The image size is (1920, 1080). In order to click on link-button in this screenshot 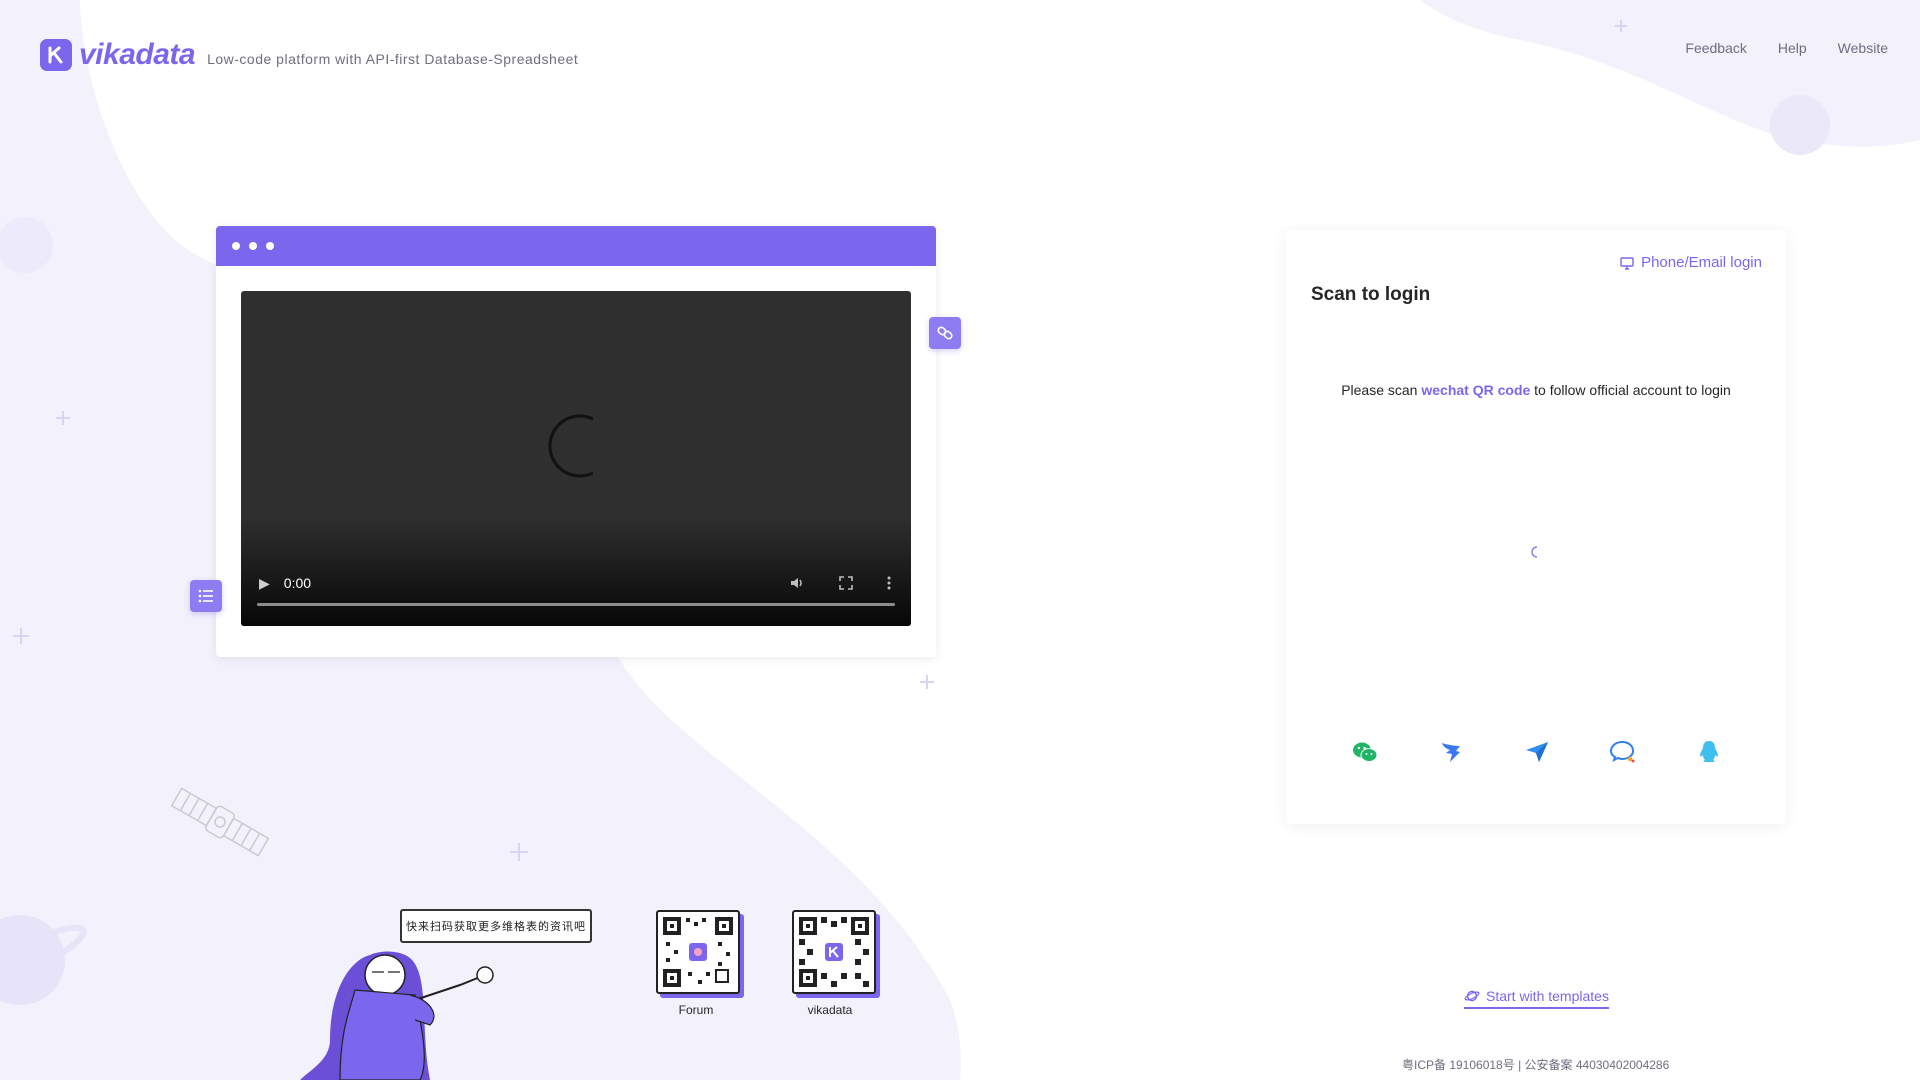, I will do `click(945, 333)`.